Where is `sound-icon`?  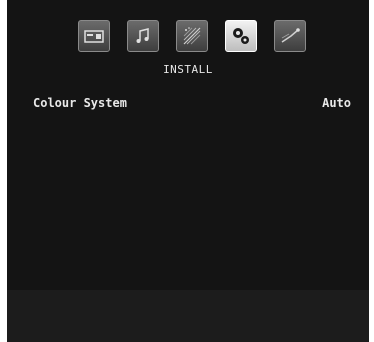
sound-icon is located at coordinates (142, 35).